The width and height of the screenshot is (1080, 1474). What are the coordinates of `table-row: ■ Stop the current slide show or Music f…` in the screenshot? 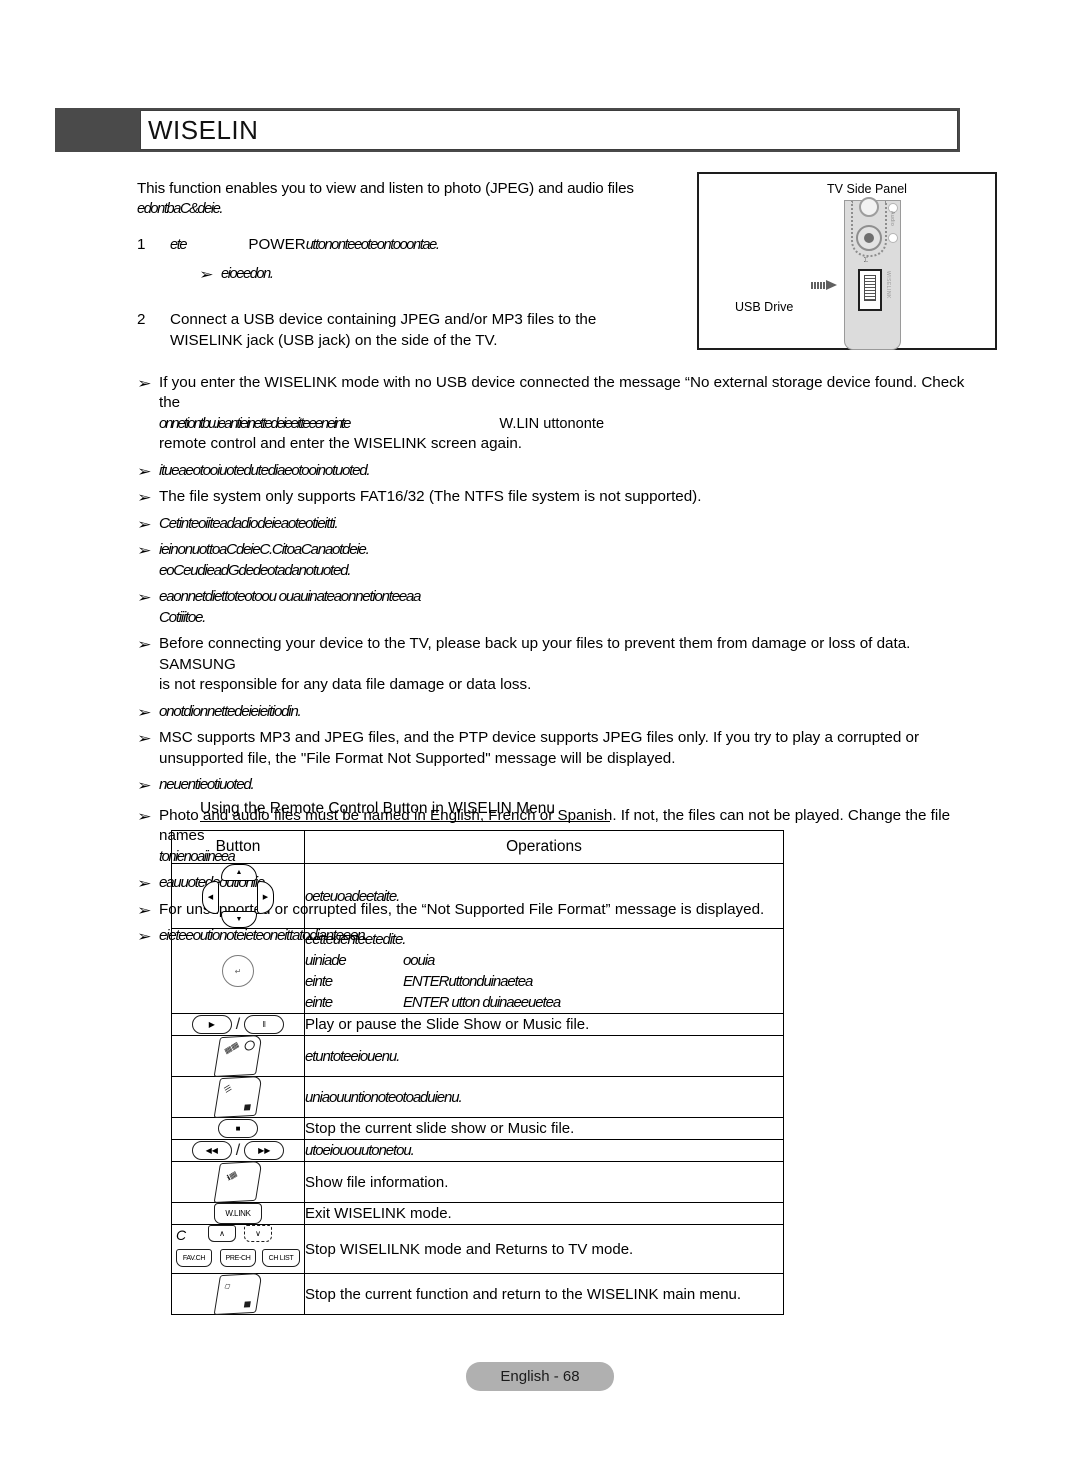 It's located at (477, 1128).